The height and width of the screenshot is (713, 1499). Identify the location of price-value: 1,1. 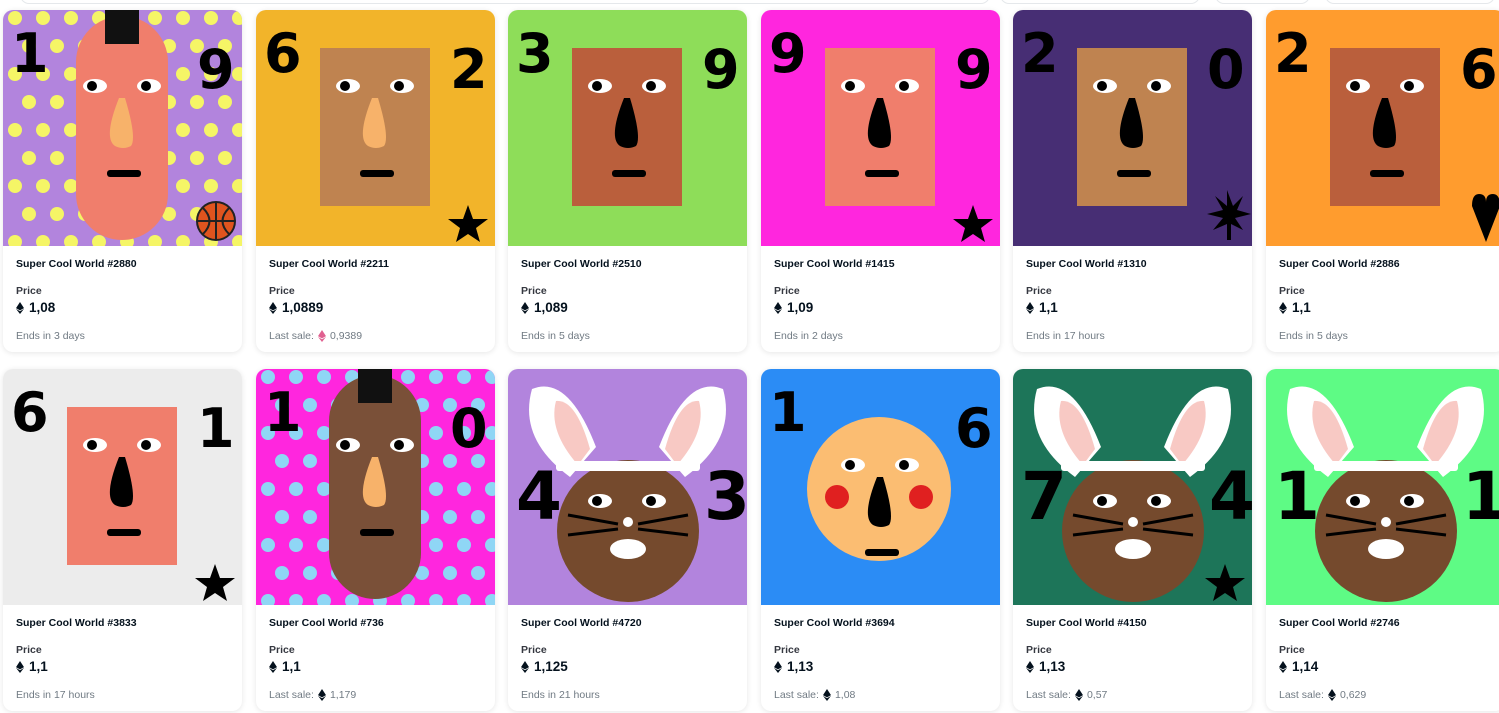
(1042, 307).